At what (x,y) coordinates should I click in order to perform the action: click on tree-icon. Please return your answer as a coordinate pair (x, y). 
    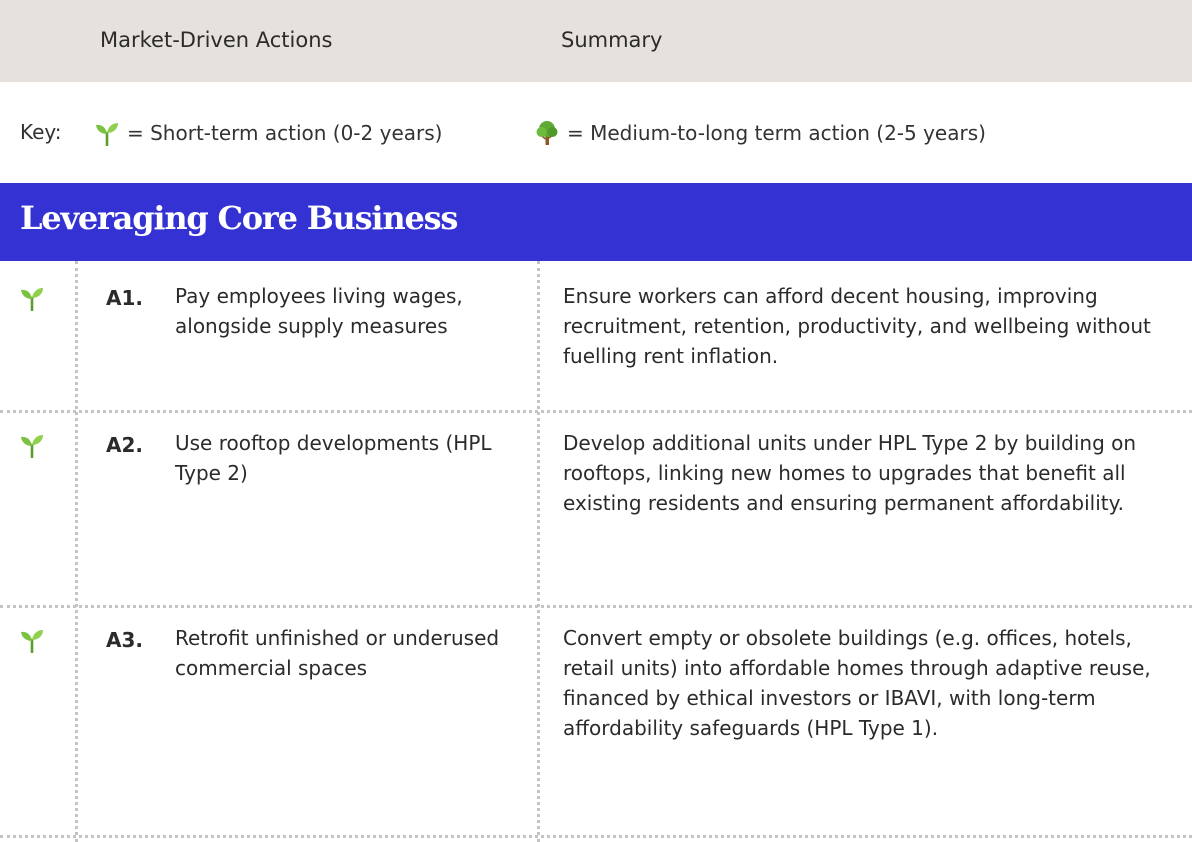
    Looking at the image, I should click on (547, 133).